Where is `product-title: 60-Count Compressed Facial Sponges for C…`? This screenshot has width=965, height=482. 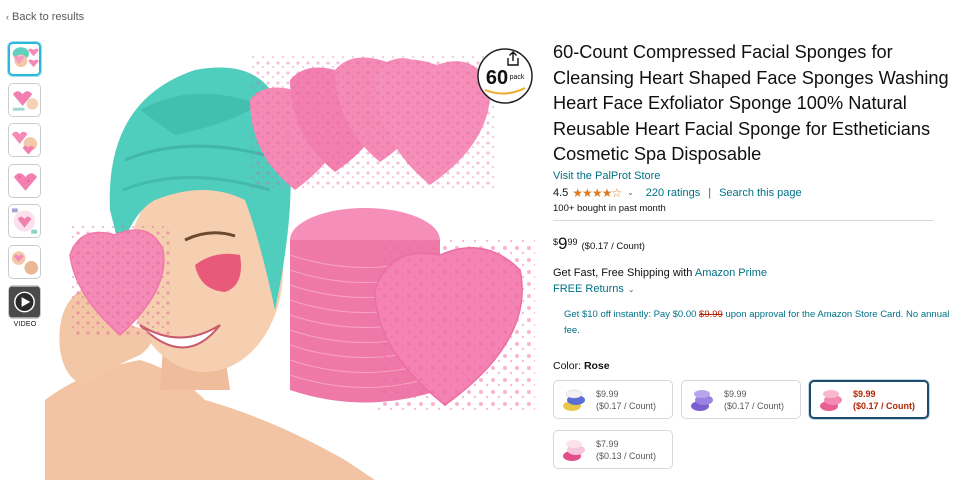
product-title: 60-Count Compressed Facial Sponges for C… is located at coordinates (751, 103).